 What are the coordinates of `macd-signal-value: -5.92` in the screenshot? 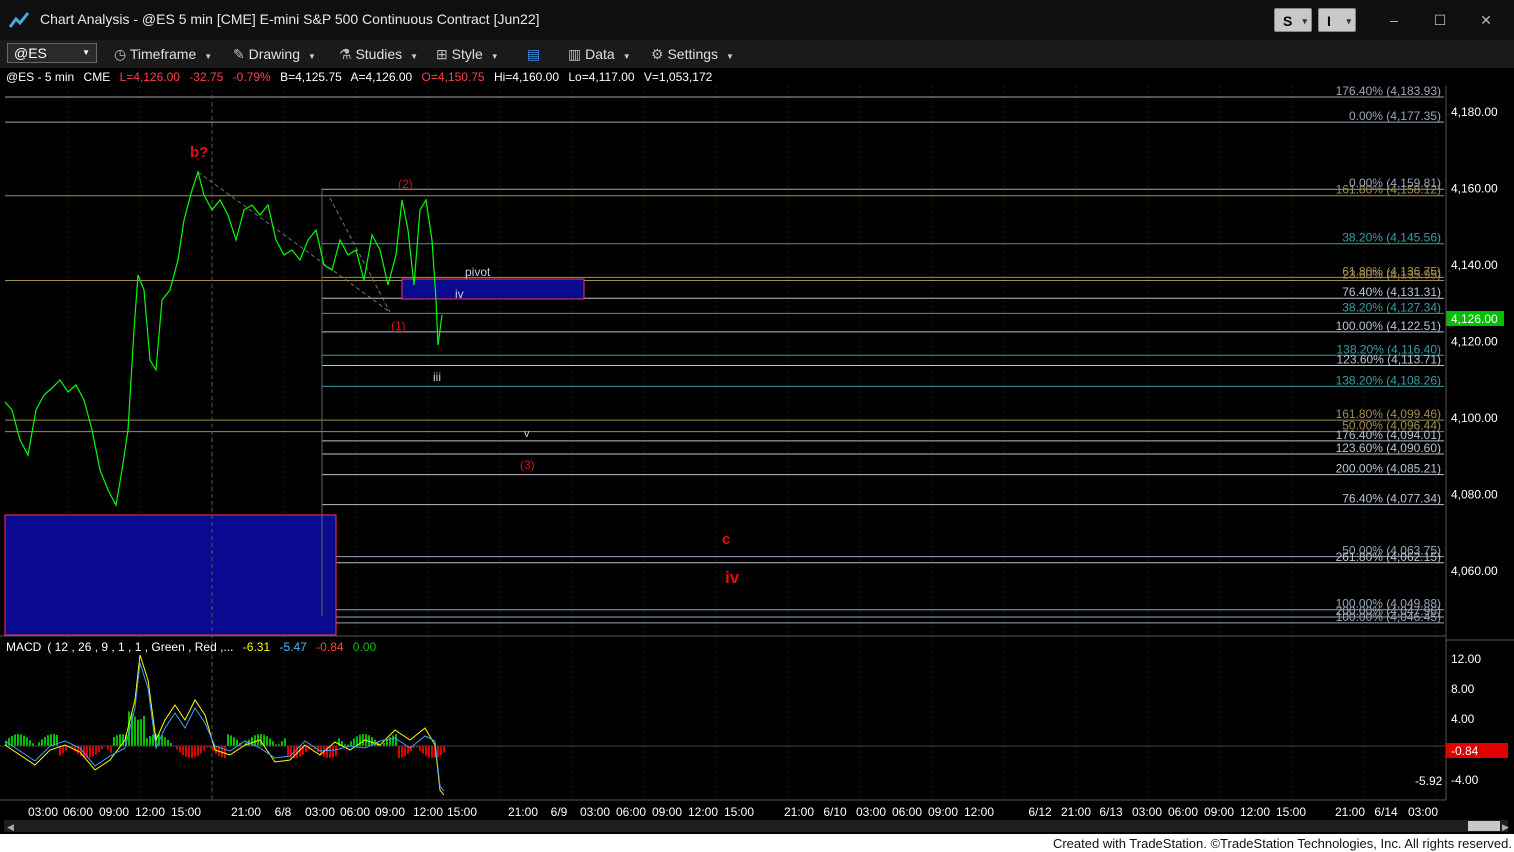 It's located at (1429, 781).